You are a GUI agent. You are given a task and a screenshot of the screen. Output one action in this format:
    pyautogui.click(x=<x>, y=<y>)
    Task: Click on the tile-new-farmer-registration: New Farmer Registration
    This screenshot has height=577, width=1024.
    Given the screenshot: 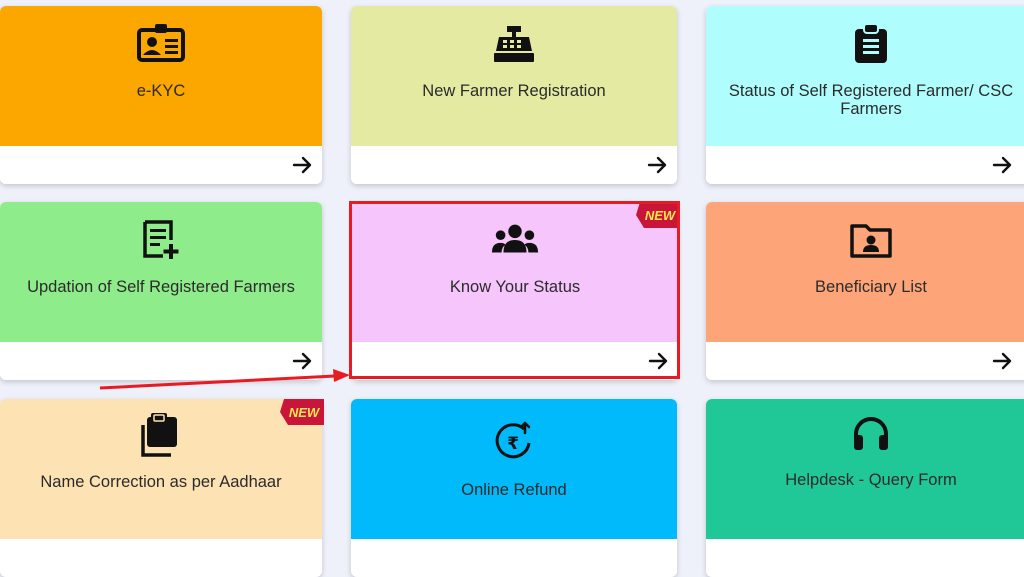 What is the action you would take?
    pyautogui.click(x=514, y=95)
    